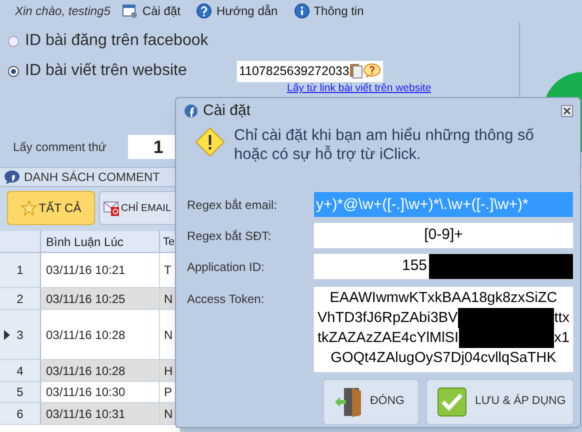 The image size is (582, 432). Describe the element at coordinates (384, 145) in the screenshot. I see `warning-text: Chỉ cài đặt khi bạn am hiểu những thông số hoặc có sự hỗ trợ từ iClick.` at that location.